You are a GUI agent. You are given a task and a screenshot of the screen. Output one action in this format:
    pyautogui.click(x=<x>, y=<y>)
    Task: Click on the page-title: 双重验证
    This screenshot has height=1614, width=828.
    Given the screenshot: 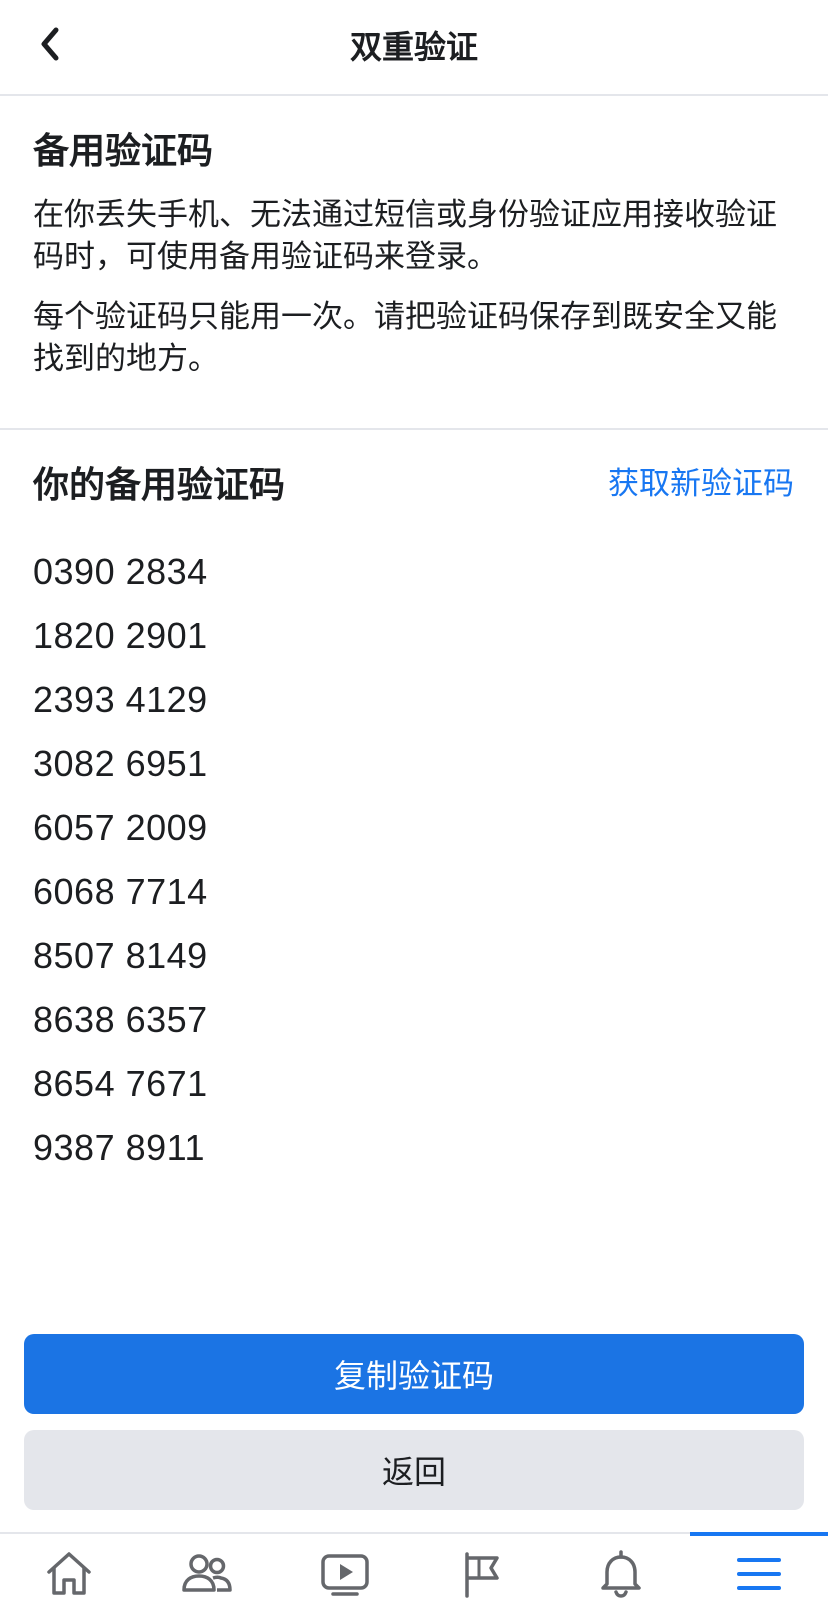 What is the action you would take?
    pyautogui.click(x=413, y=47)
    